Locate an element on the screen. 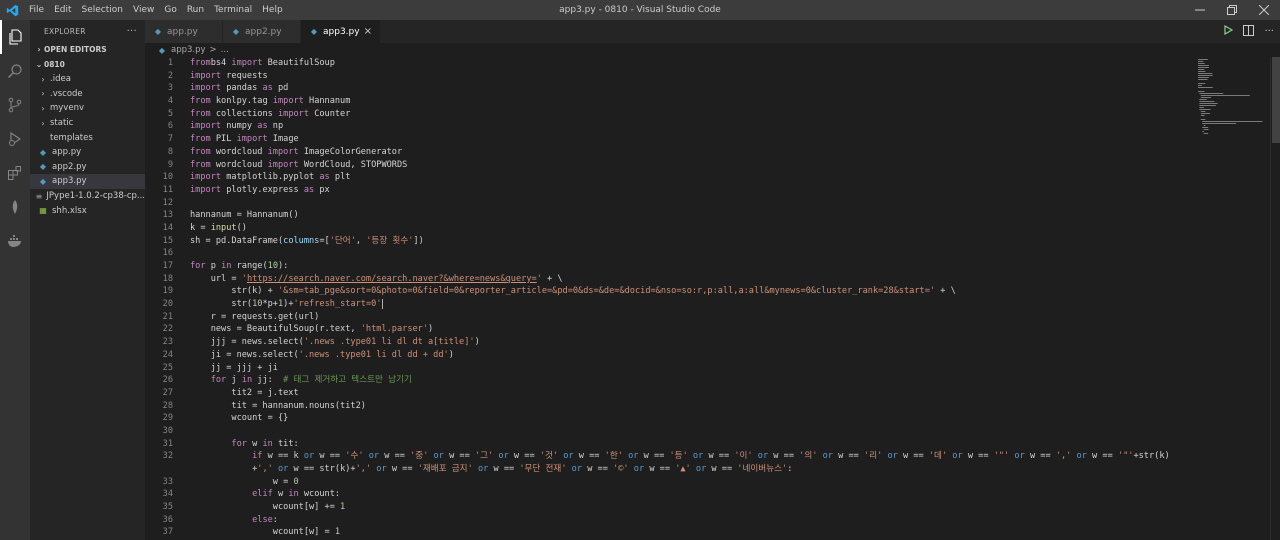 The image size is (1280, 540). close-window-icon is located at coordinates (1264, 10).